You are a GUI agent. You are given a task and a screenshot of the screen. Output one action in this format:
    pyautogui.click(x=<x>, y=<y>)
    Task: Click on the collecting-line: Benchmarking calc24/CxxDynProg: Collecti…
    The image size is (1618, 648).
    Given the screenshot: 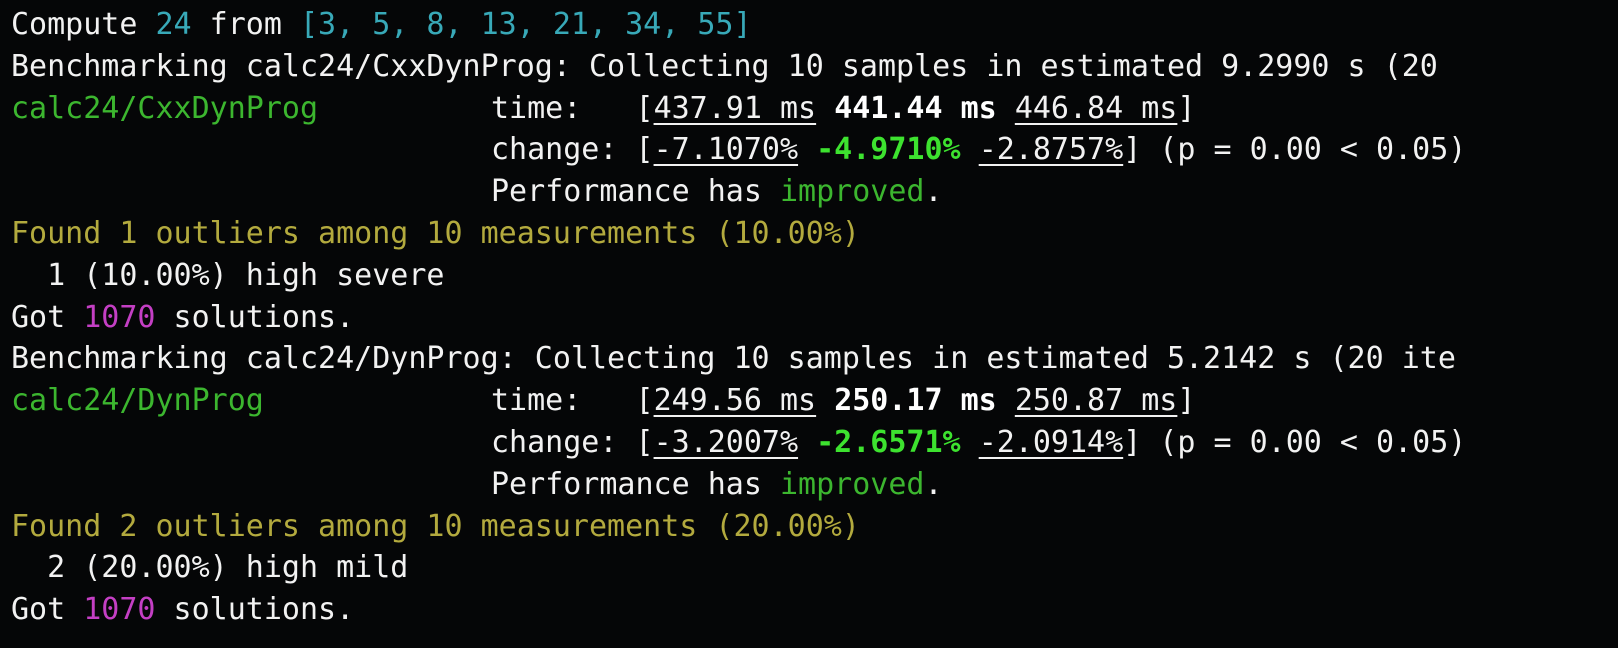 What is the action you would take?
    pyautogui.click(x=724, y=66)
    